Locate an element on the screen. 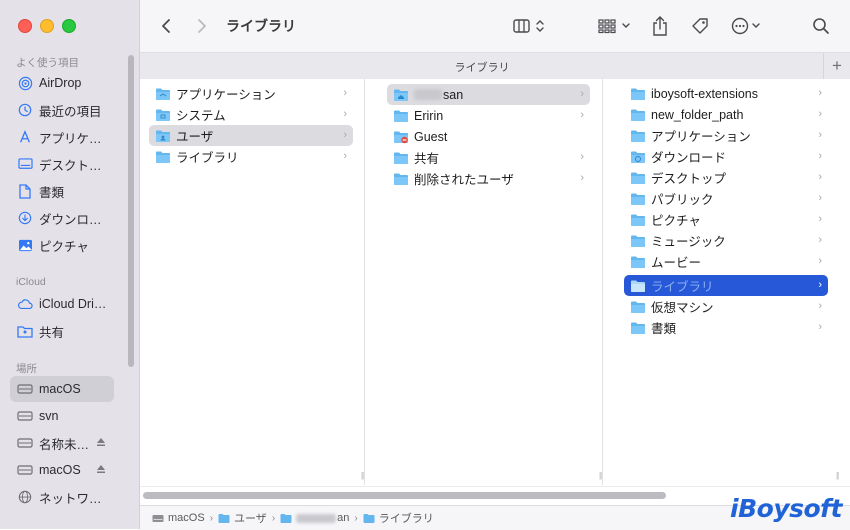 The width and height of the screenshot is (850, 530). iboysoft-watermark-logo: iBoysoft is located at coordinates (786, 508).